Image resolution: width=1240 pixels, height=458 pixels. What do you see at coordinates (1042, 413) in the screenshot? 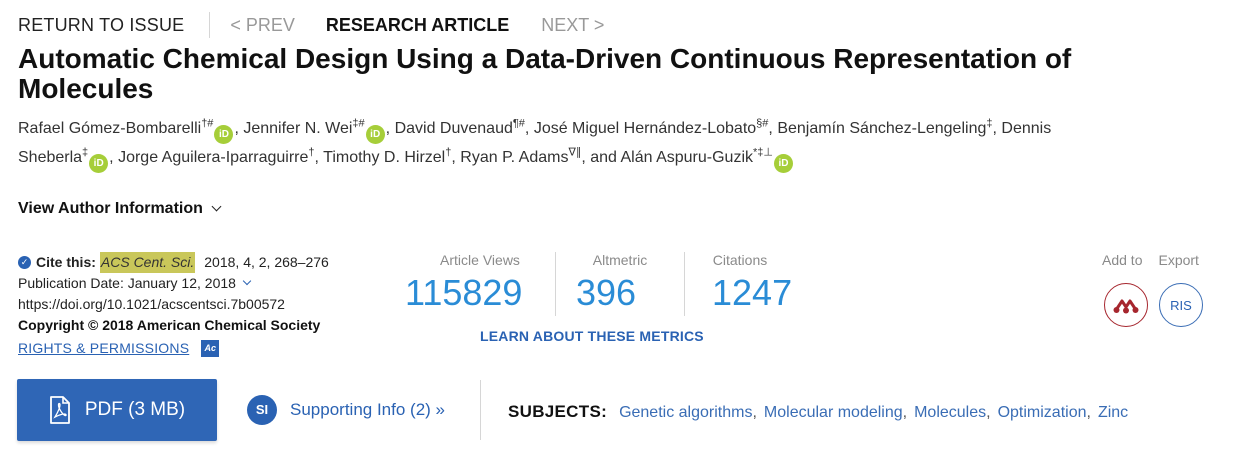
I see `subject-link: Optimization` at bounding box center [1042, 413].